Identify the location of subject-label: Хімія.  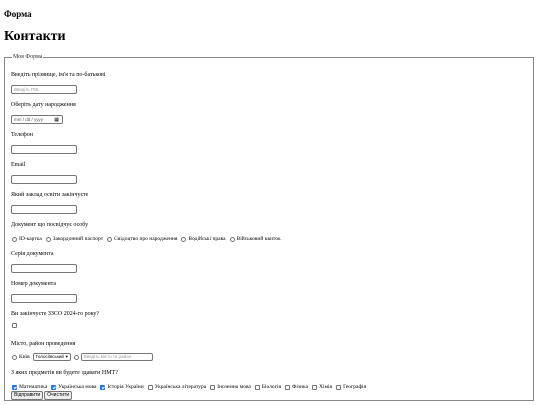
(326, 387).